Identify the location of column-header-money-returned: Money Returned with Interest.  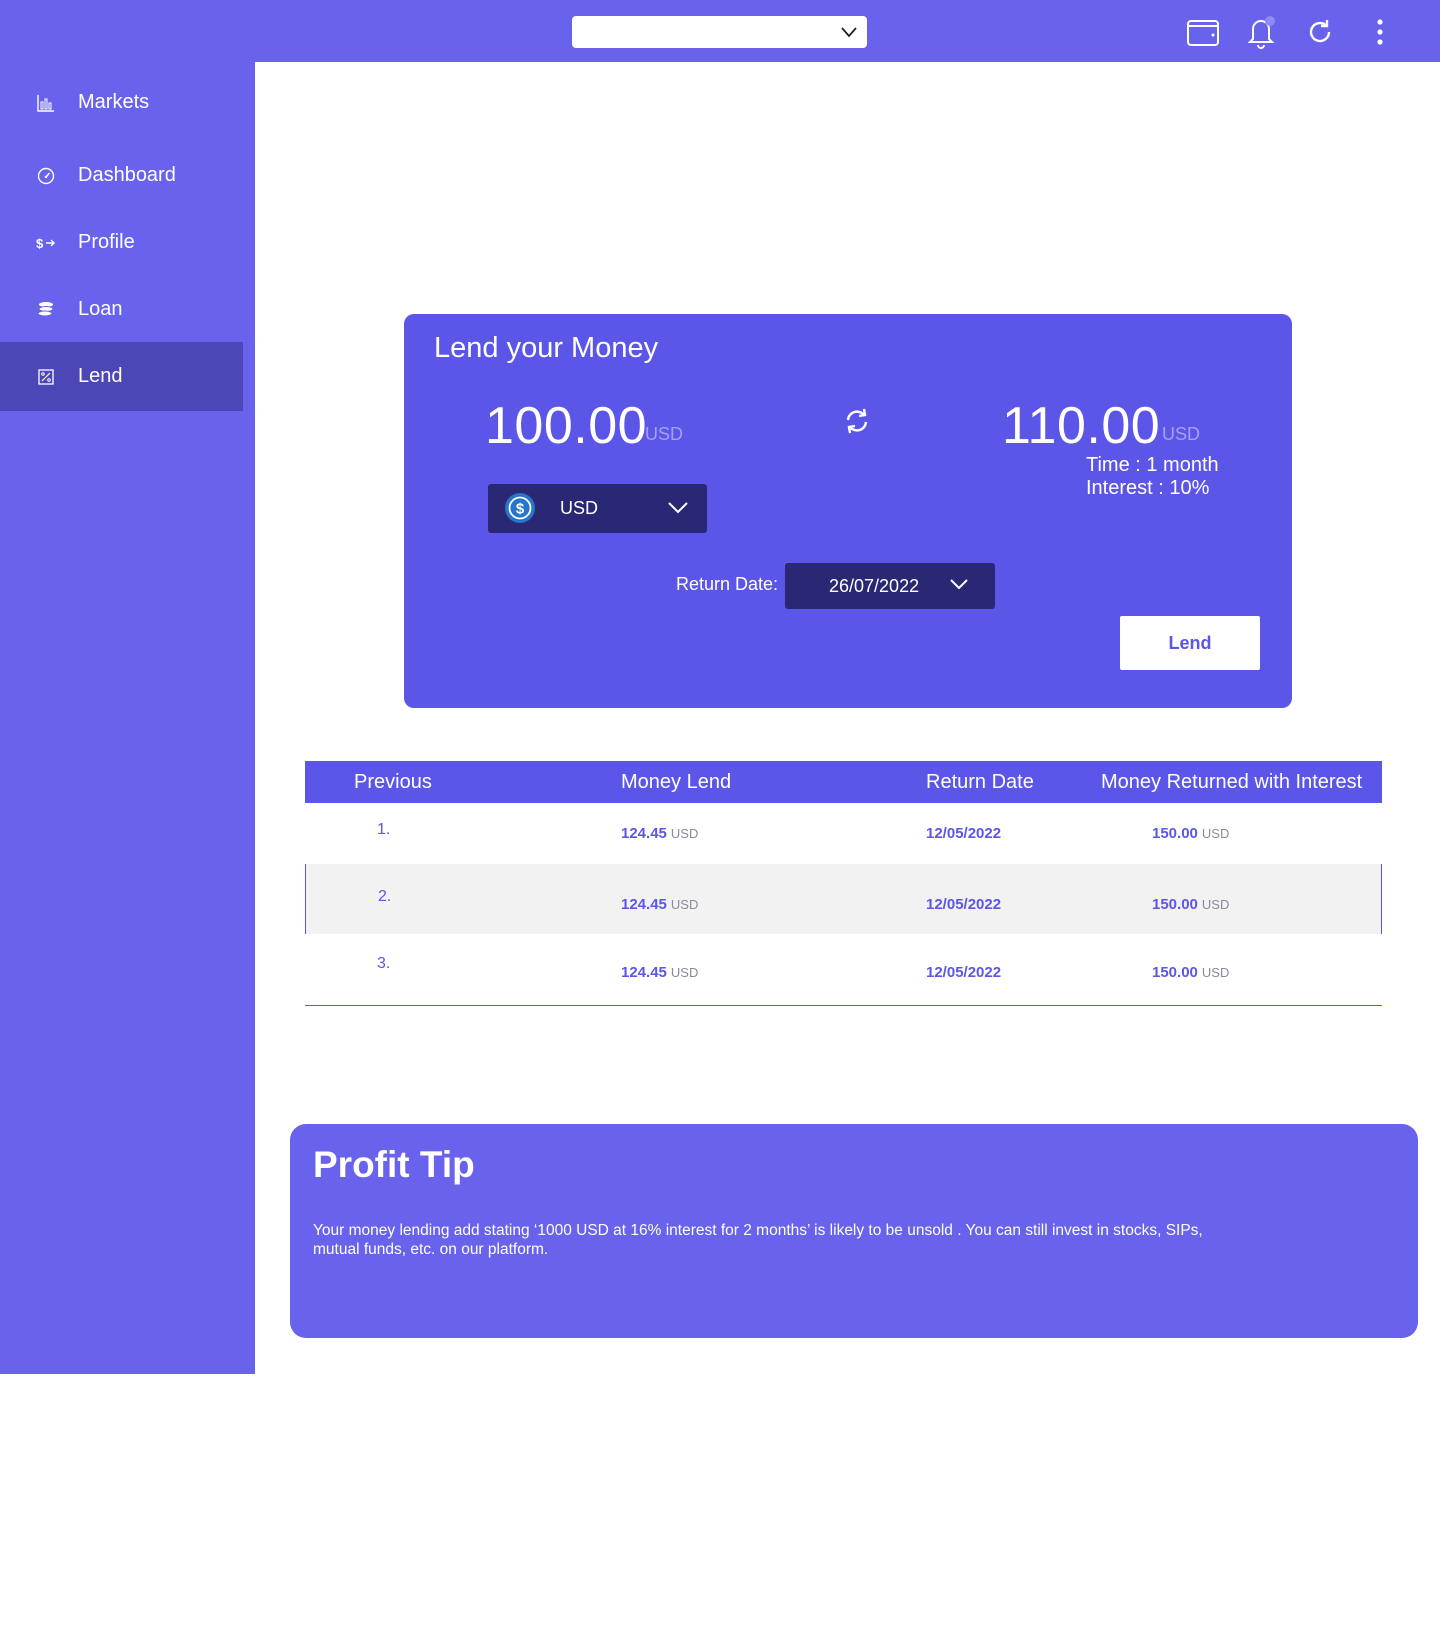
(1232, 782).